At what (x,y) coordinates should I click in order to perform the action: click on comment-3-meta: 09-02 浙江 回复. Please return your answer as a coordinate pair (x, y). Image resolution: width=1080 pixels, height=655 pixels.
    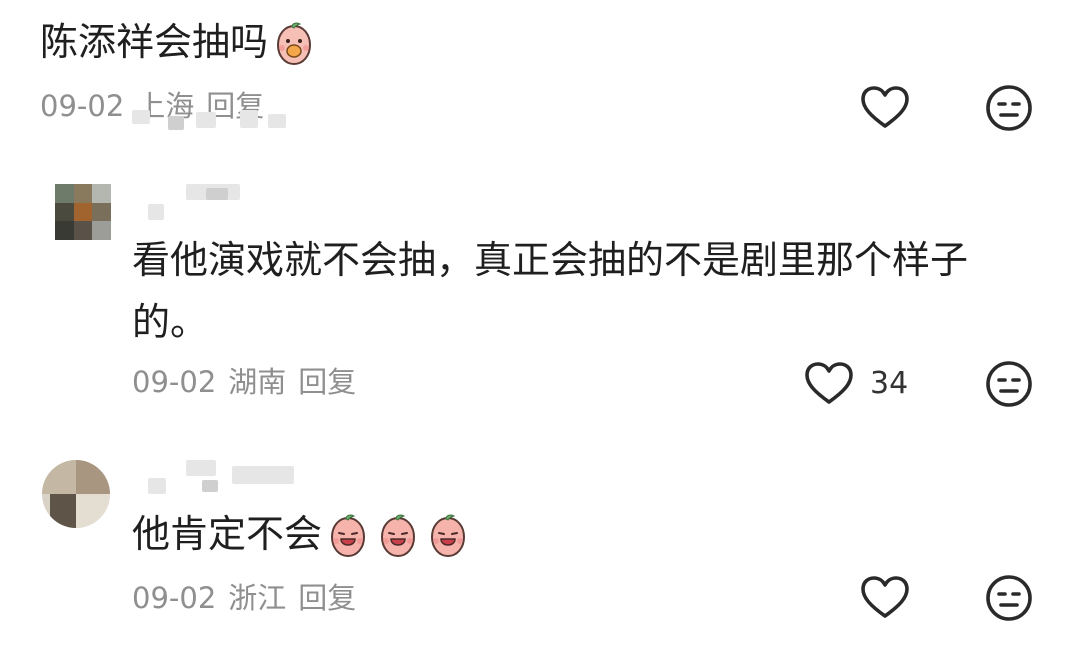
    Looking at the image, I should click on (250, 598).